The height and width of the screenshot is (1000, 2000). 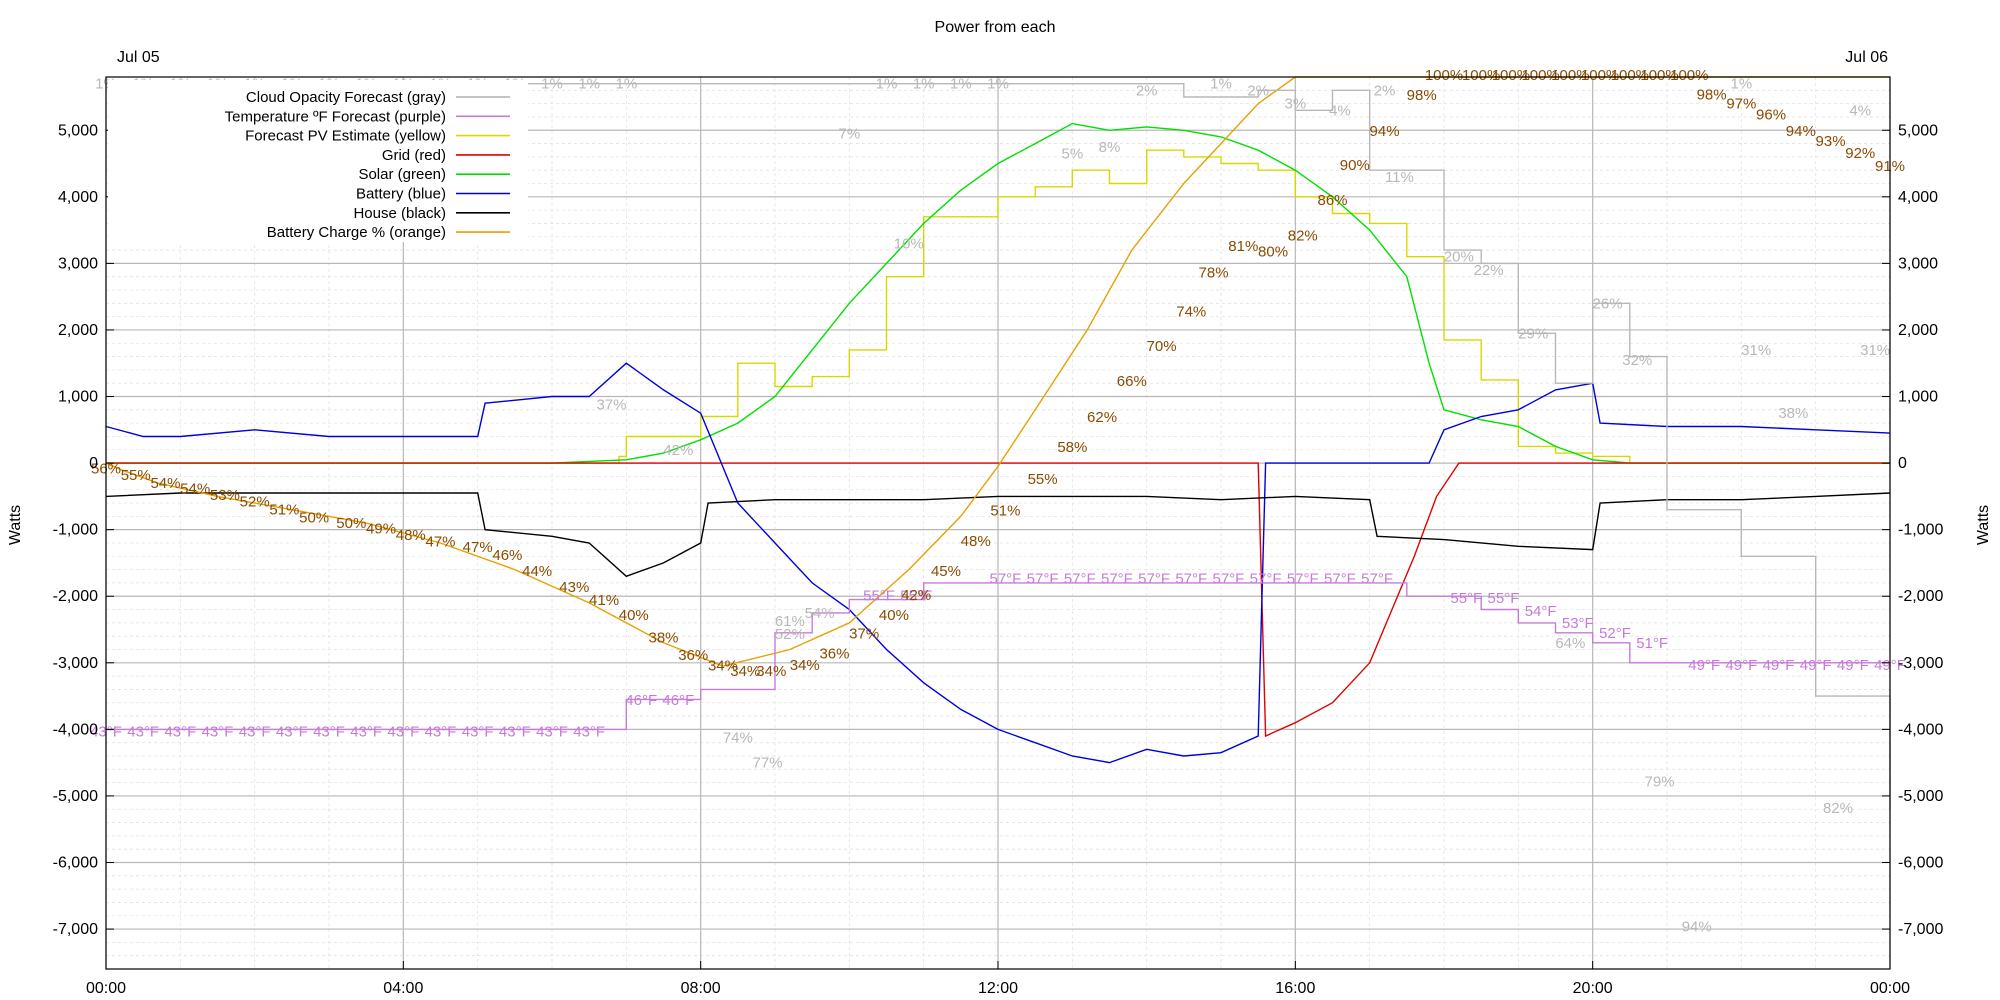 What do you see at coordinates (507, 555) in the screenshot?
I see `battery-charge-label: 46%` at bounding box center [507, 555].